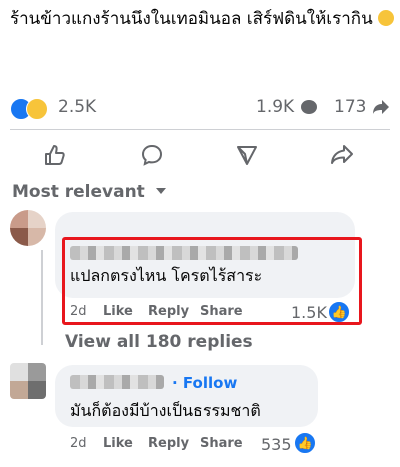 Image resolution: width=400 pixels, height=467 pixels. Describe the element at coordinates (350, 107) in the screenshot. I see `share-count: 173` at that location.